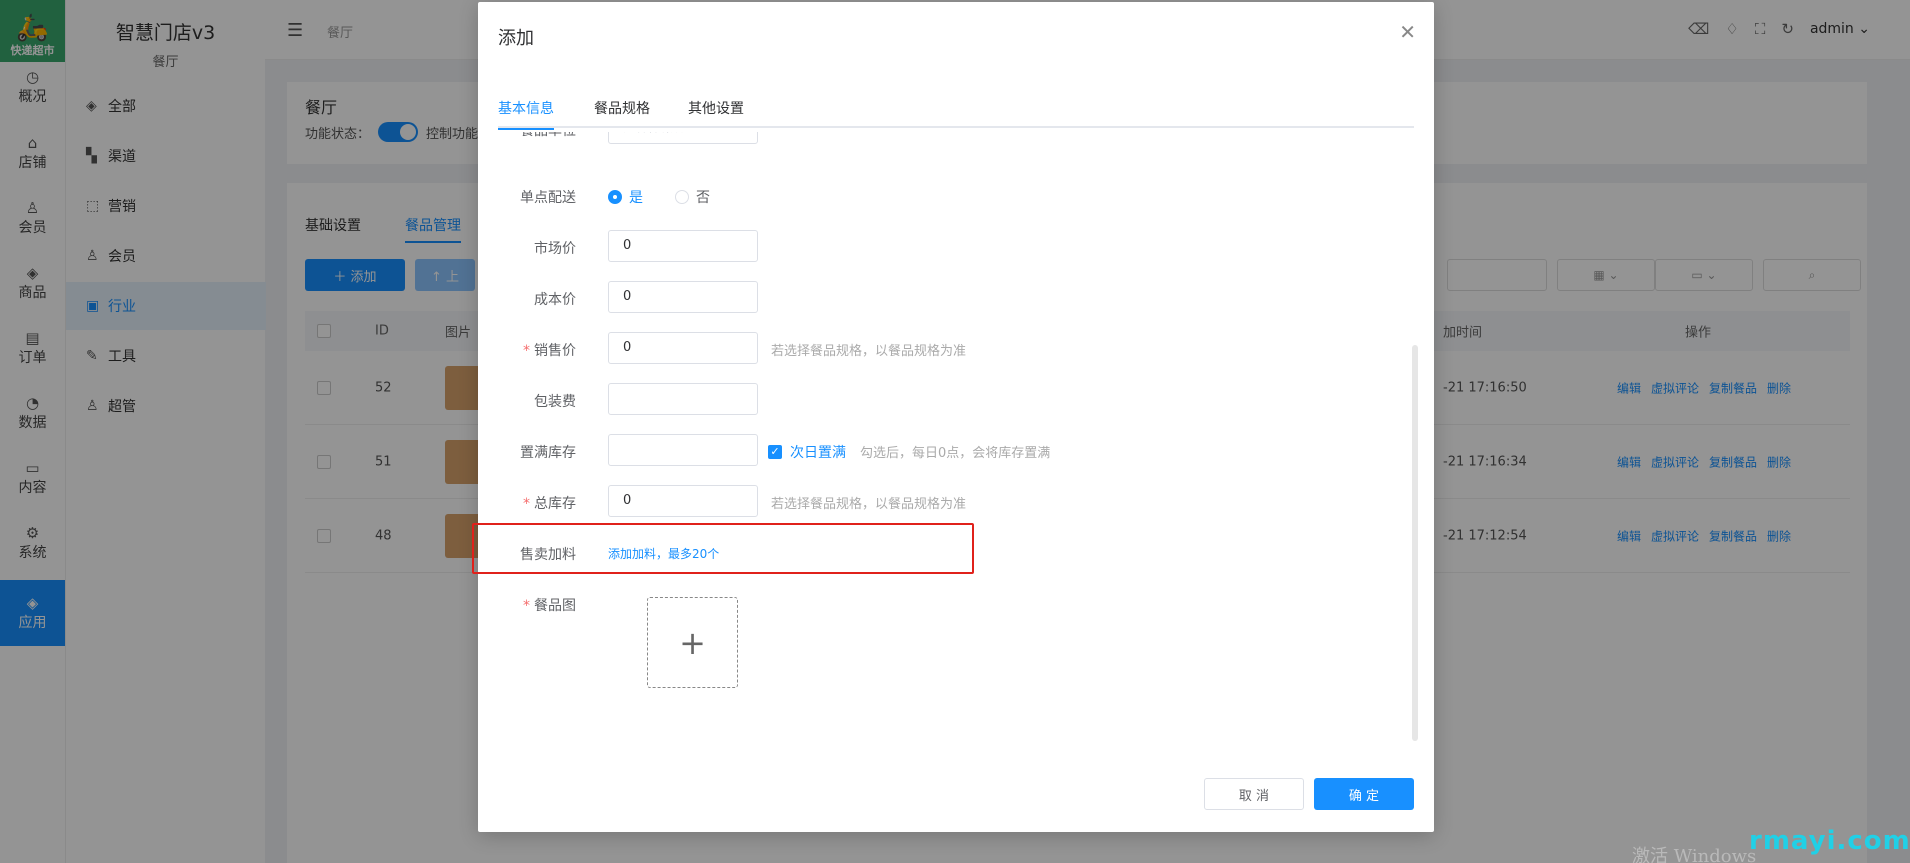 Image resolution: width=1910 pixels, height=863 pixels. Describe the element at coordinates (956, 111) in the screenshot. I see `dialog-tabs: 基本信息 餐品规格 其他设置` at that location.